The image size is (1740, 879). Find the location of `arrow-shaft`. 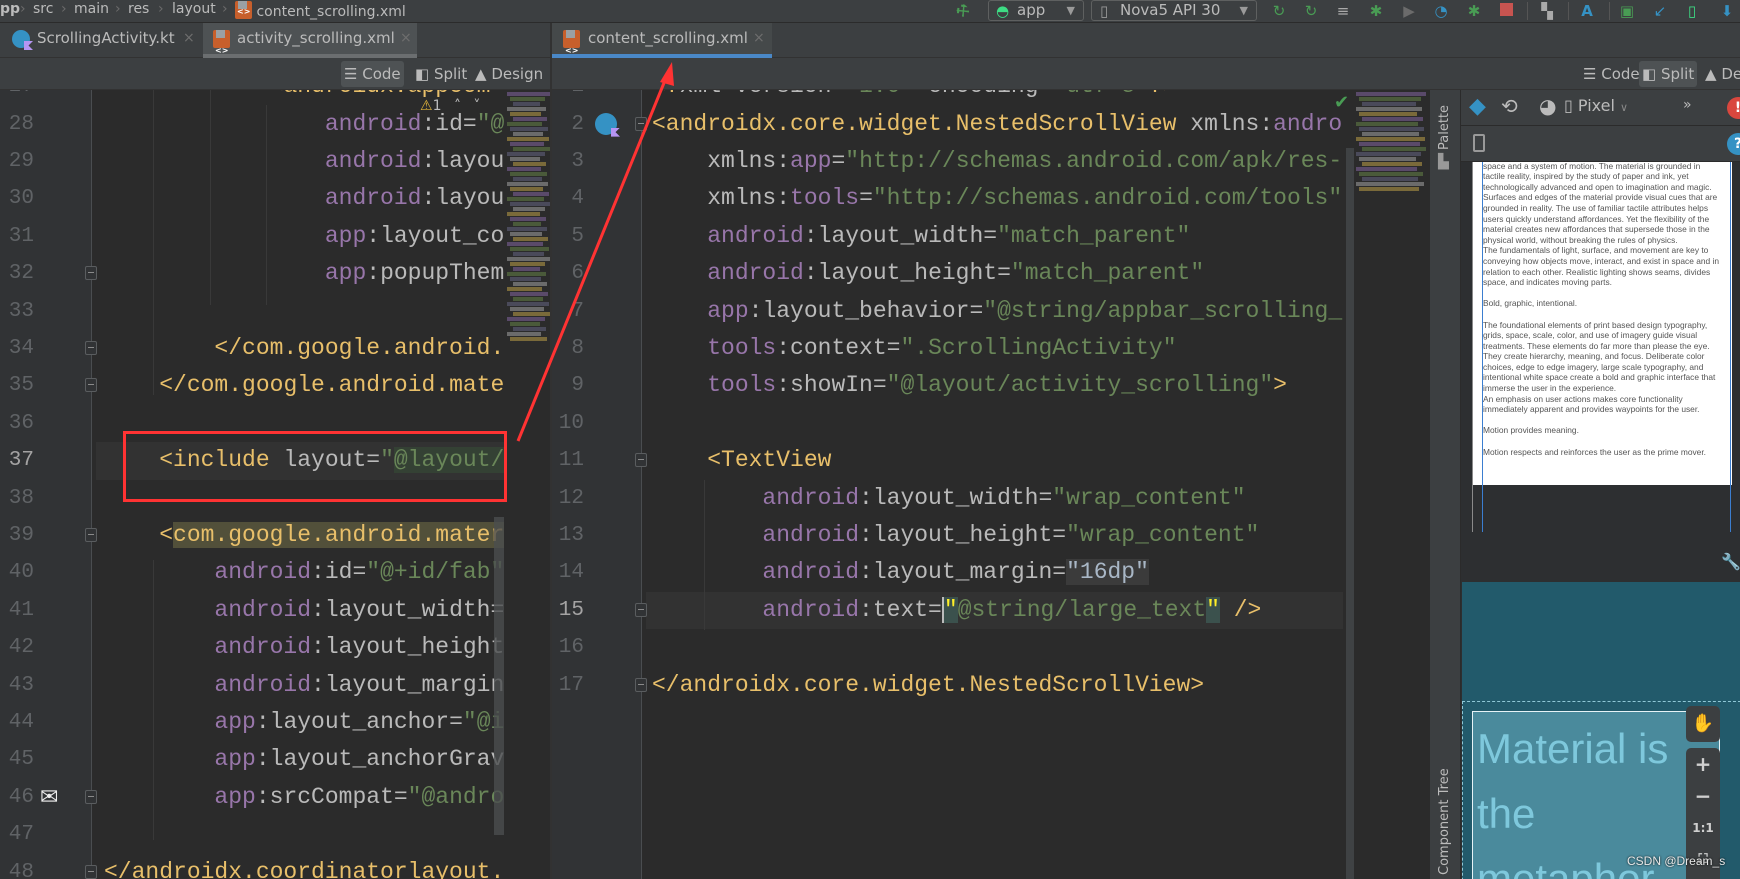

arrow-shaft is located at coordinates (592, 259).